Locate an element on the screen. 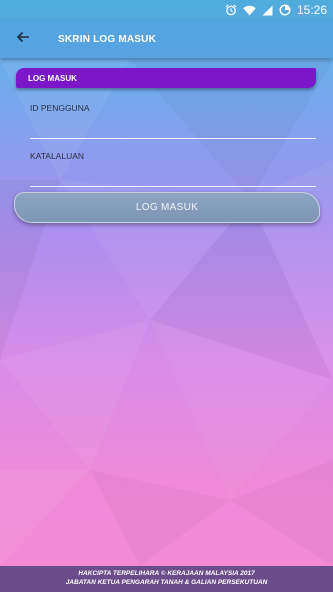 This screenshot has height=592, width=333. signal-icon is located at coordinates (267, 10).